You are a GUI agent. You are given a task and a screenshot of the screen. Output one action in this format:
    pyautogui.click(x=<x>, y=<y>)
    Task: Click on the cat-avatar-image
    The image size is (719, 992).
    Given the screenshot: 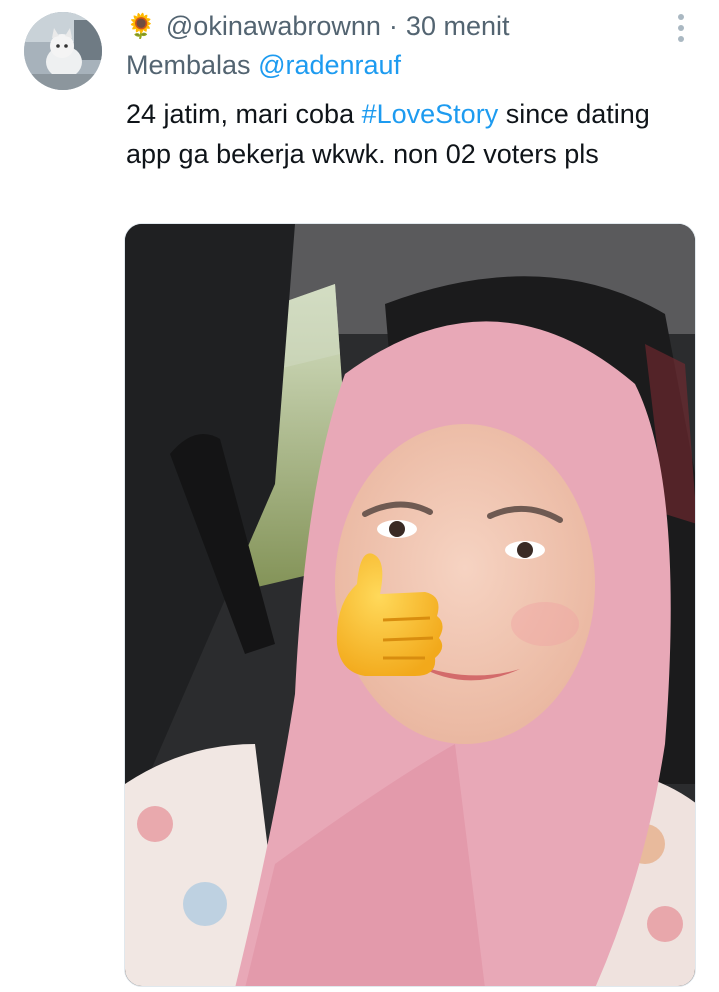 What is the action you would take?
    pyautogui.click(x=63, y=51)
    